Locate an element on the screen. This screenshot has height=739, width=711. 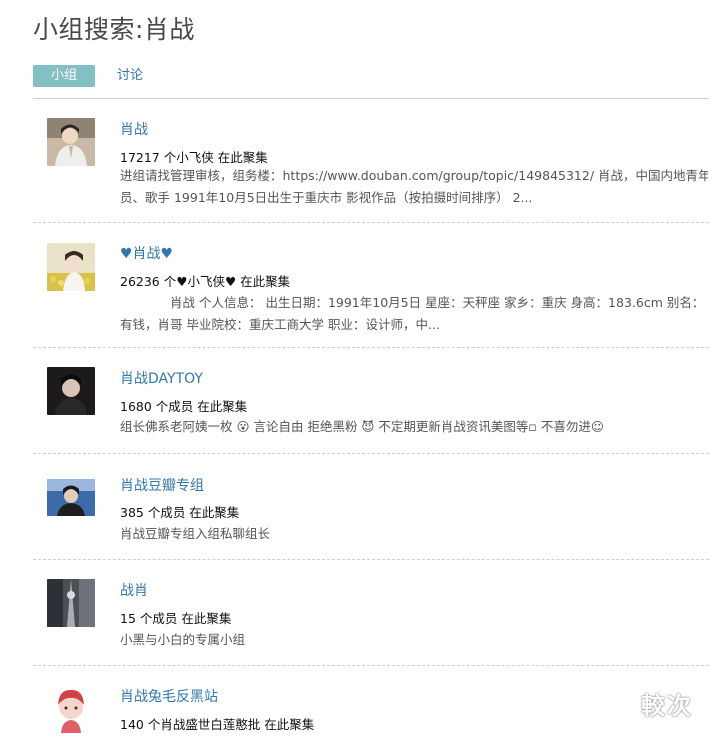
description-line: 小黑与小白的专属小组 is located at coordinates (183, 639).